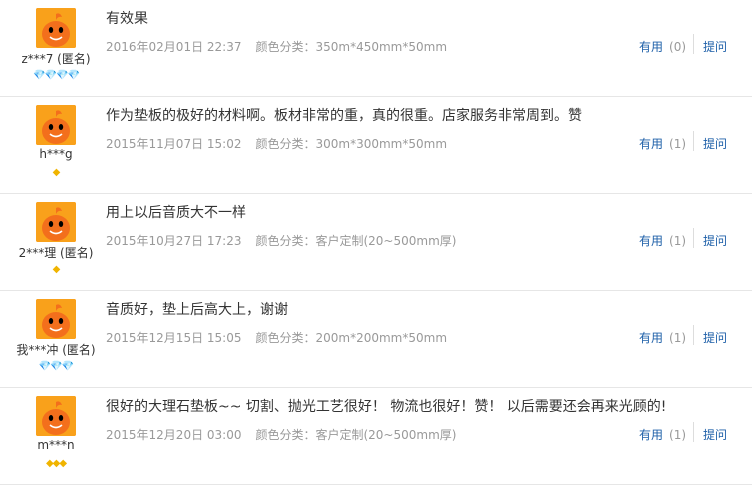 This screenshot has width=752, height=485. I want to click on review-meta: 2015年12月20日 03:00 颜色分类：客户定制(20~500mm厚), so click(281, 434).